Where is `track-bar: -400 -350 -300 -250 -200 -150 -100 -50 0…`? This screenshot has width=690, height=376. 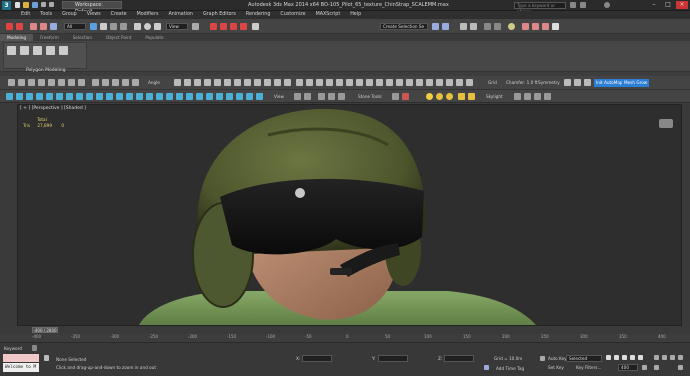 track-bar: -400 -350 -300 -250 -200 -150 -100 -50 0… is located at coordinates (345, 338).